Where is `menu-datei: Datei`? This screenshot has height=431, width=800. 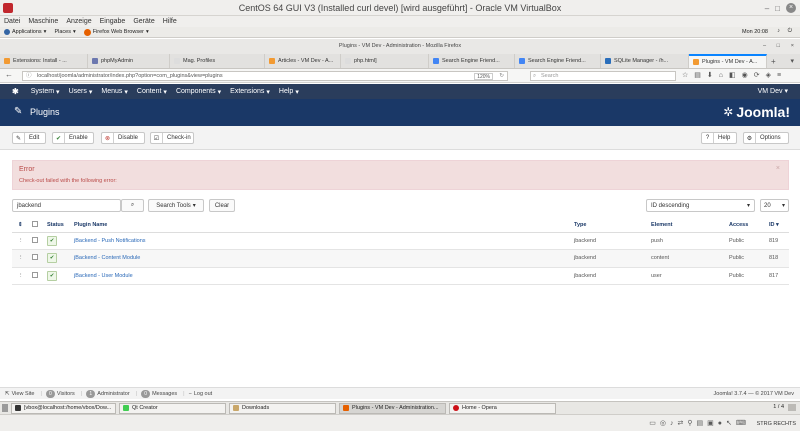
menu-datei: Datei is located at coordinates (12, 21).